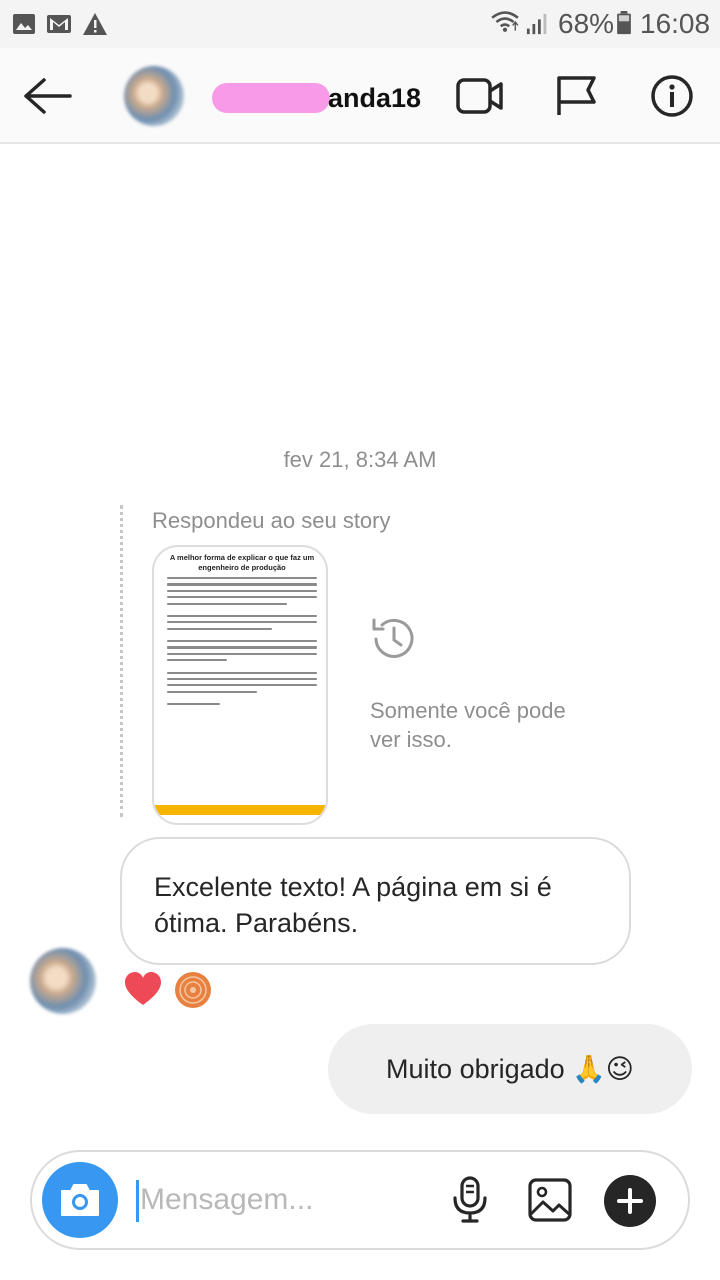 The height and width of the screenshot is (1280, 720). Describe the element at coordinates (536, 24) in the screenshot. I see `signal-icon` at that location.